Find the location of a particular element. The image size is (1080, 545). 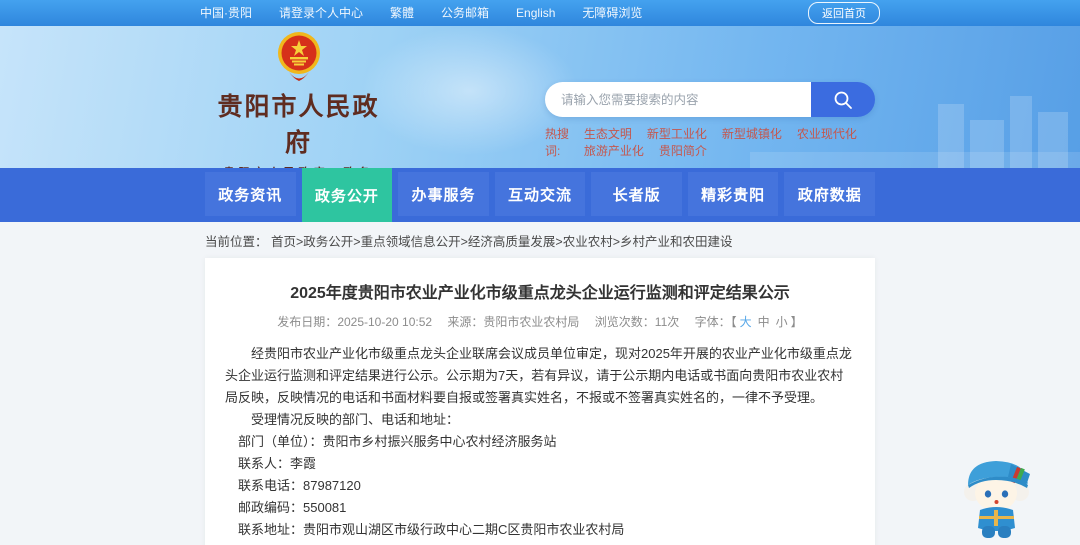

topbar-item-3: 公务邮箱 is located at coordinates (465, 13).